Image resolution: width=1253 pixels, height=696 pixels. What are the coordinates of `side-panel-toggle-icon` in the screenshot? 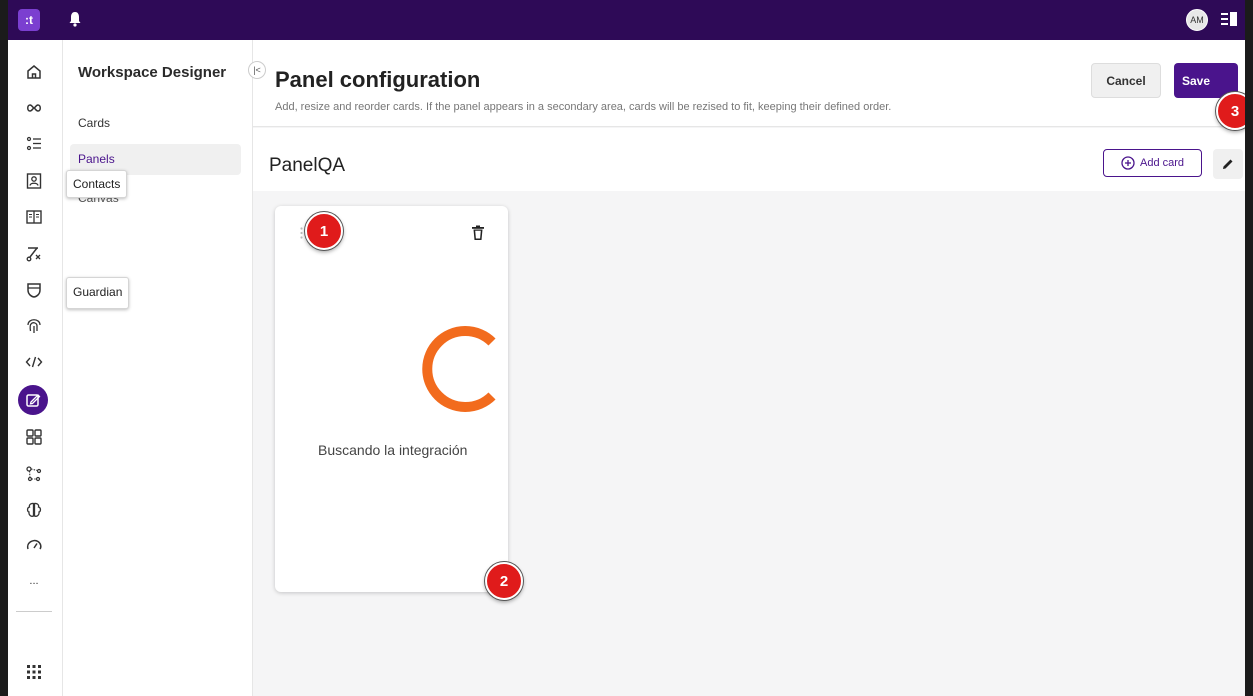 It's located at (1229, 19).